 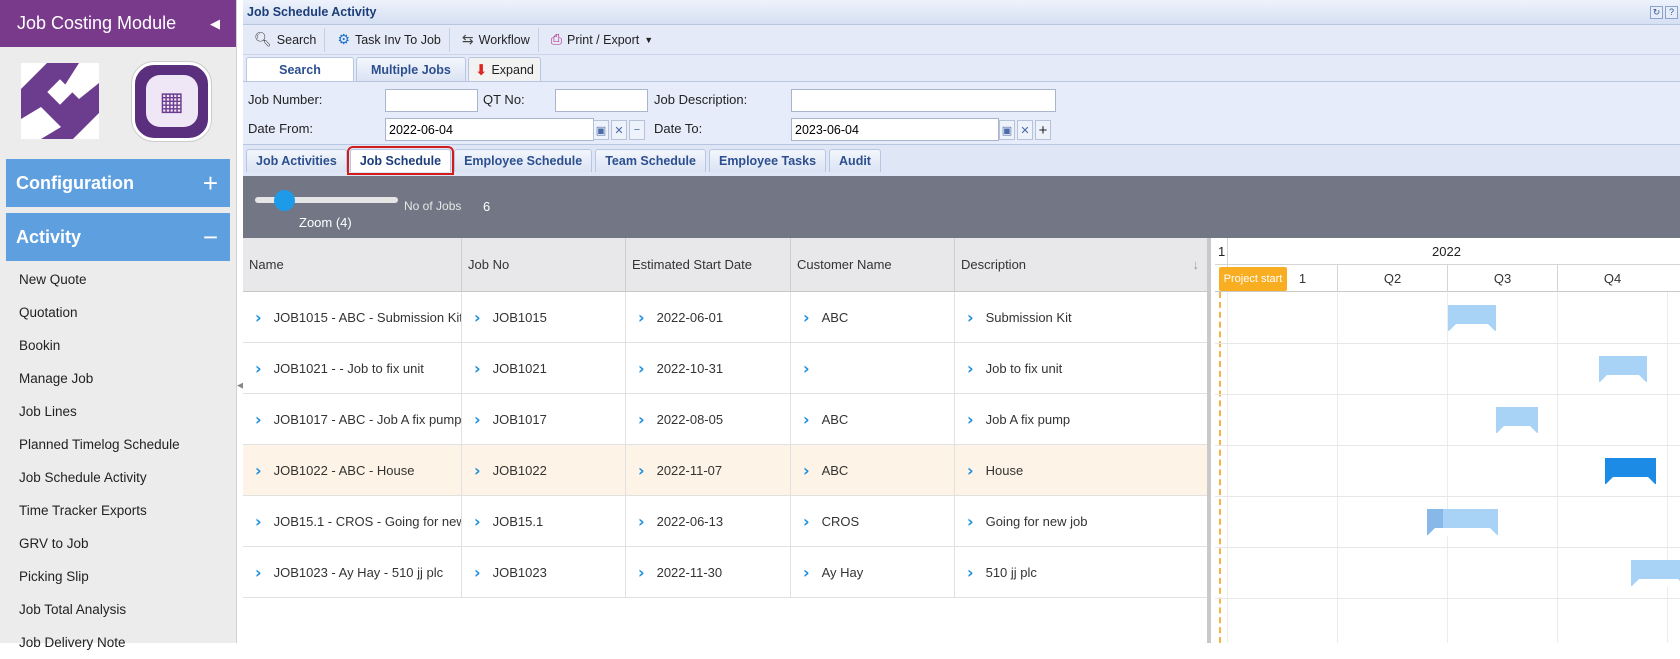 What do you see at coordinates (352, 317) in the screenshot?
I see `cell-name: › JOB1015 - ABC - Submission Kit` at bounding box center [352, 317].